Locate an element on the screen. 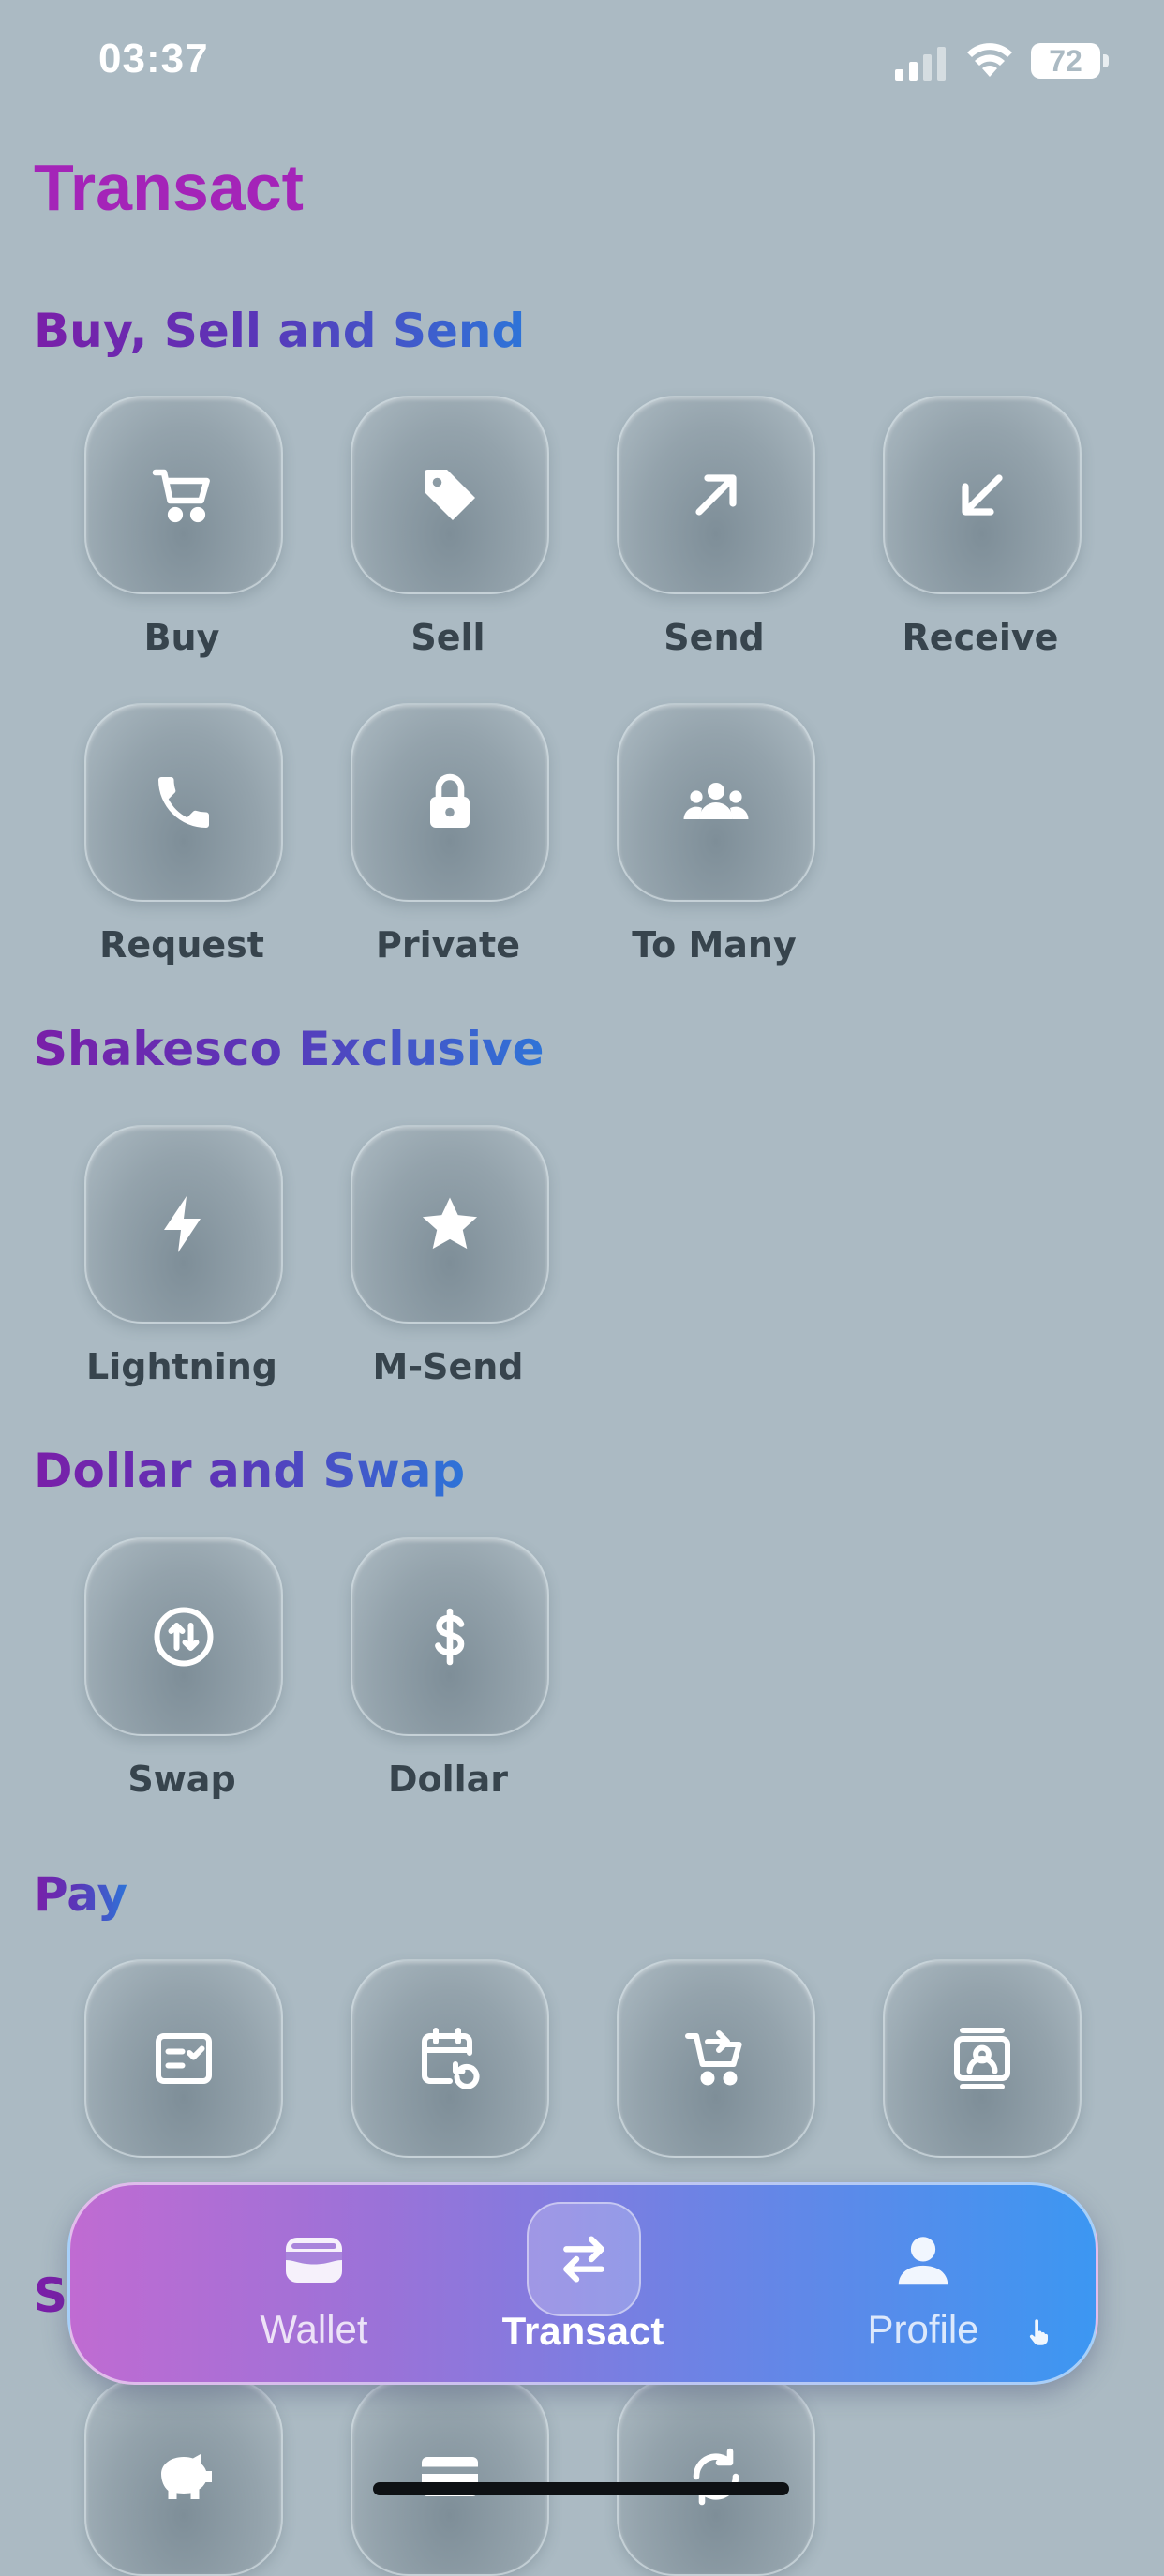  section-title-pay: Pay is located at coordinates (81, 1894).